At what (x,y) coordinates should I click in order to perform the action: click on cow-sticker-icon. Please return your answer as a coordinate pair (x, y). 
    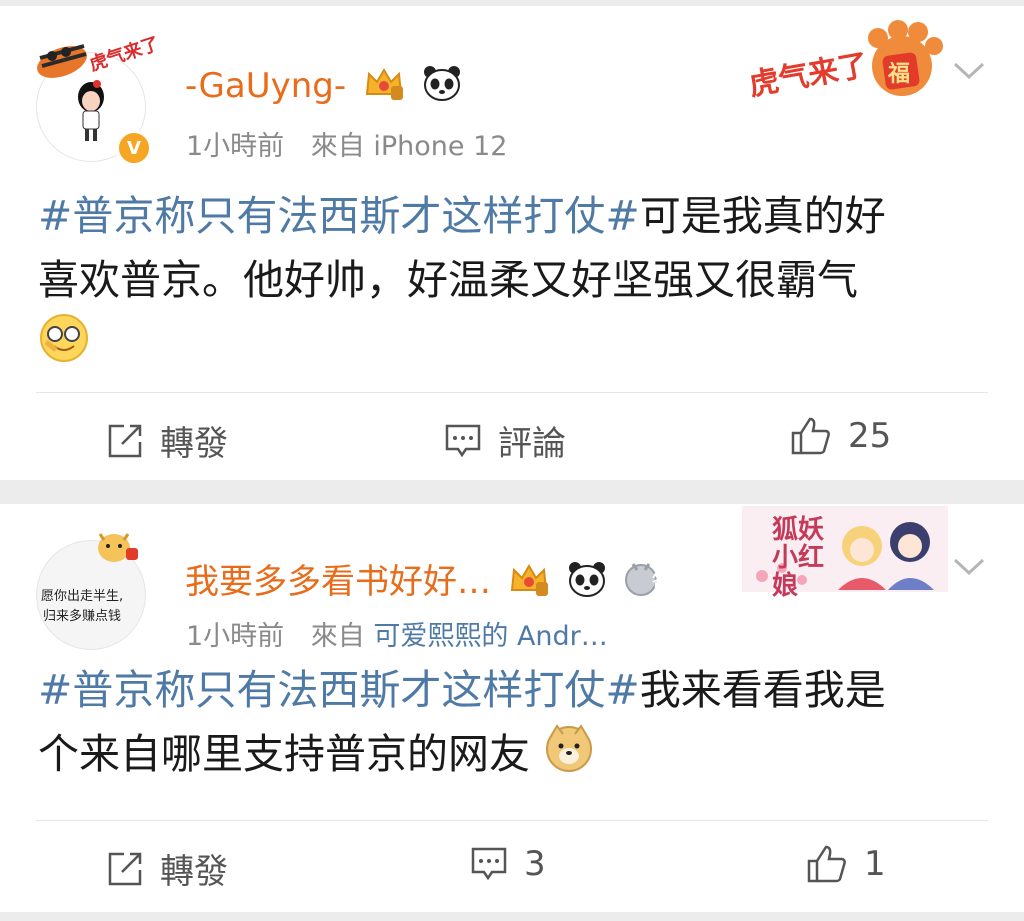
    Looking at the image, I should click on (116, 548).